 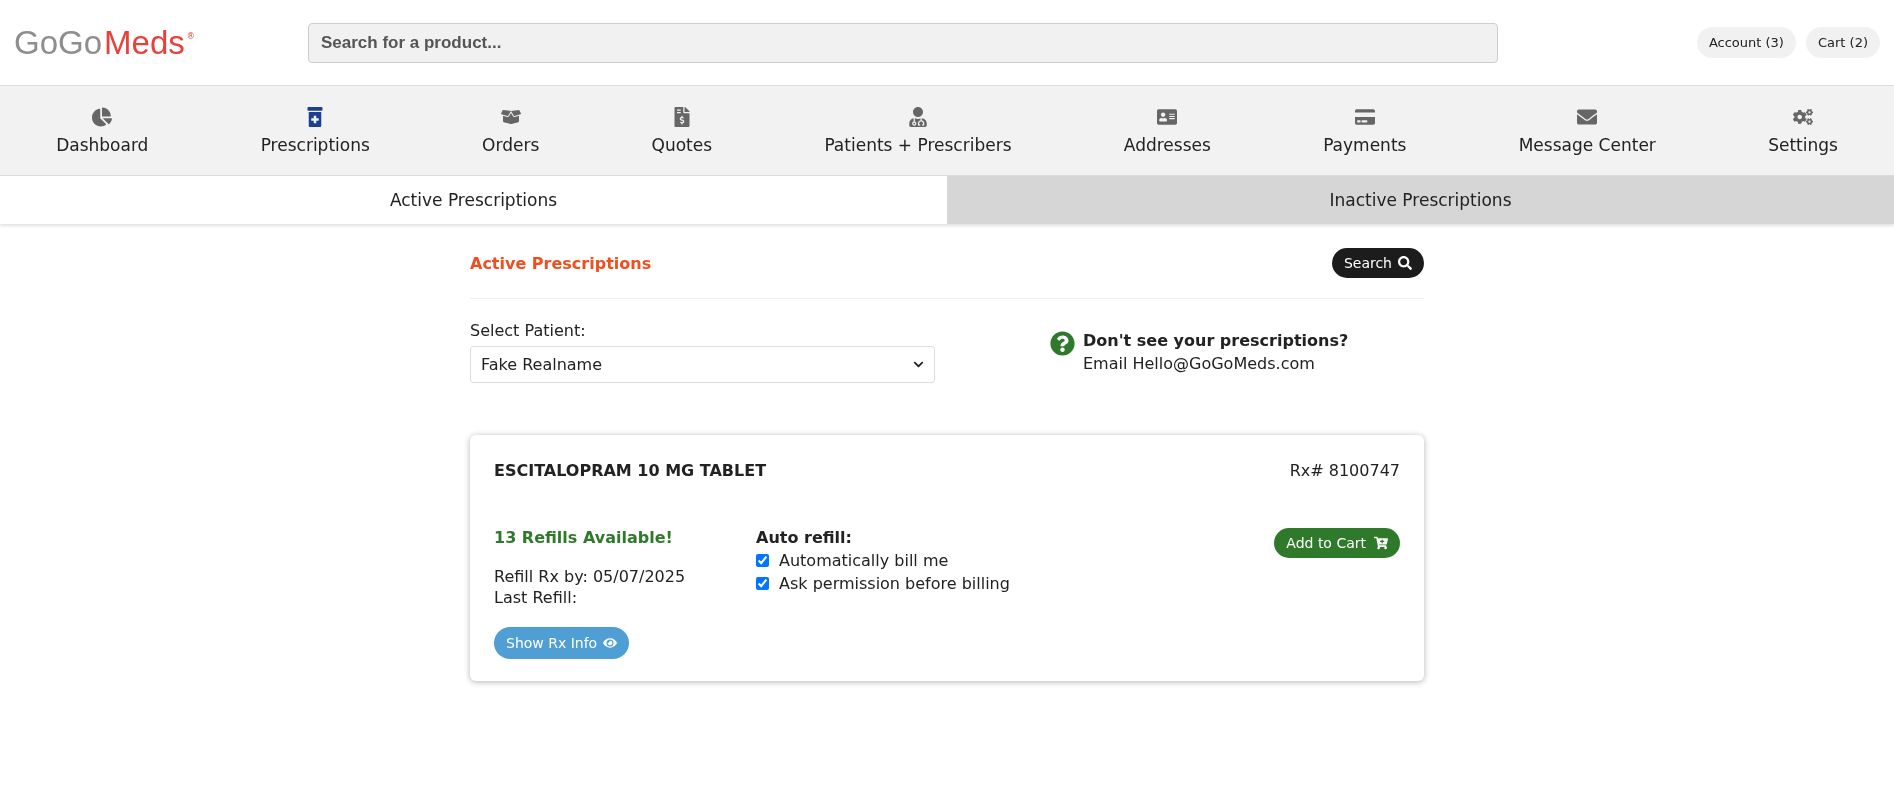 I want to click on auto-refill-label: Auto refill:, so click(x=804, y=537).